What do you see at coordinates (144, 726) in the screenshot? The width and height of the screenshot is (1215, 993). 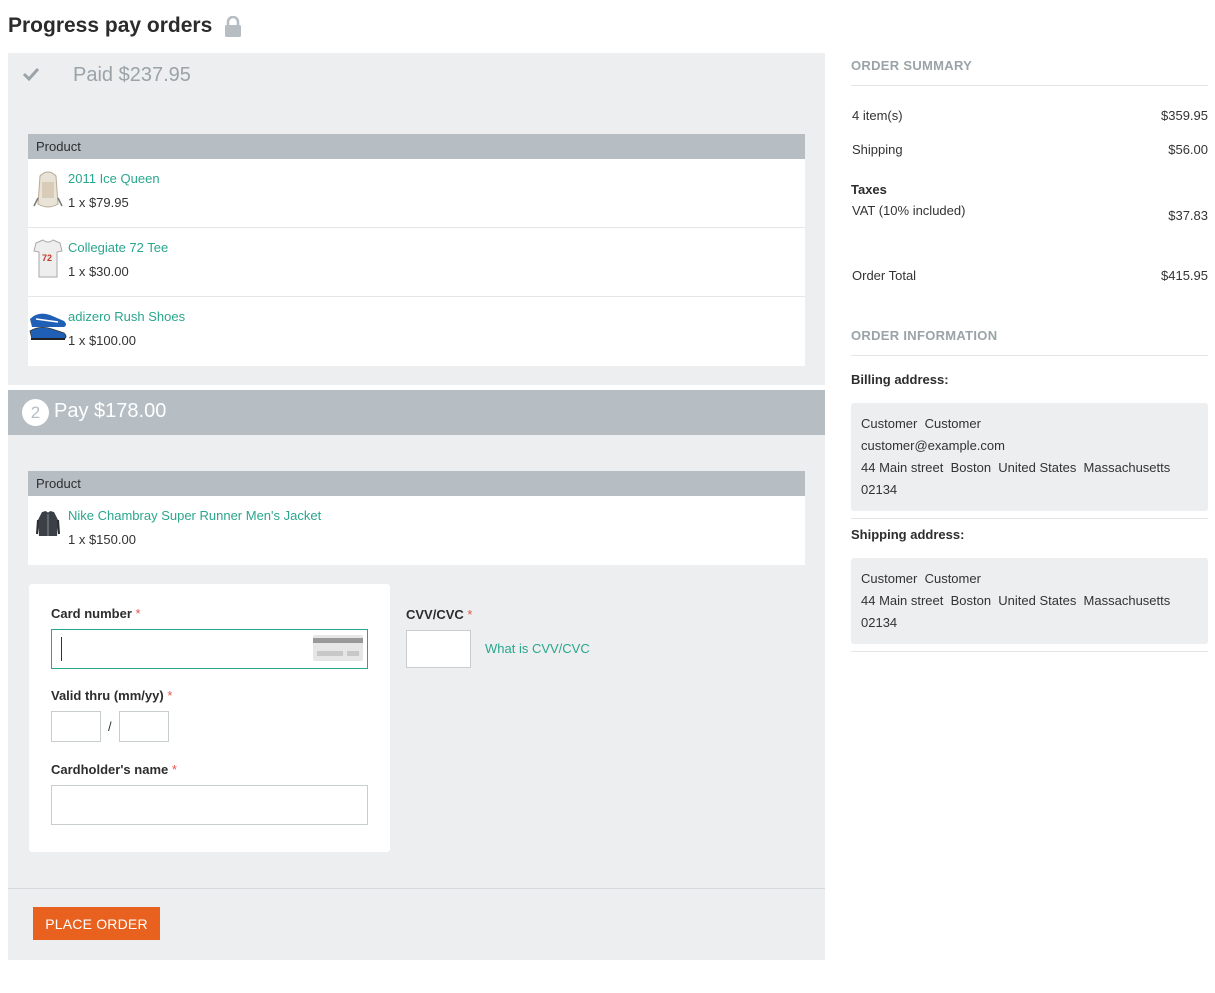 I see `expiry-year-input` at bounding box center [144, 726].